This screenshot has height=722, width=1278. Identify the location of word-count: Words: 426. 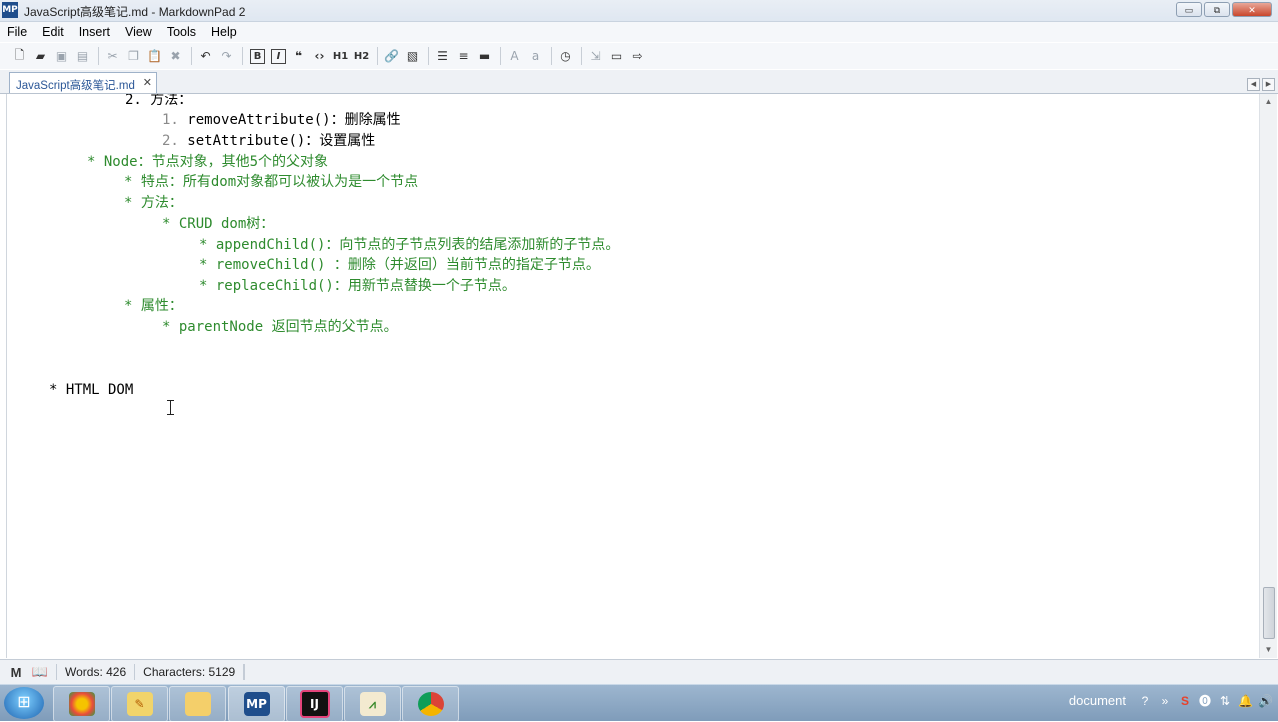
(95, 672).